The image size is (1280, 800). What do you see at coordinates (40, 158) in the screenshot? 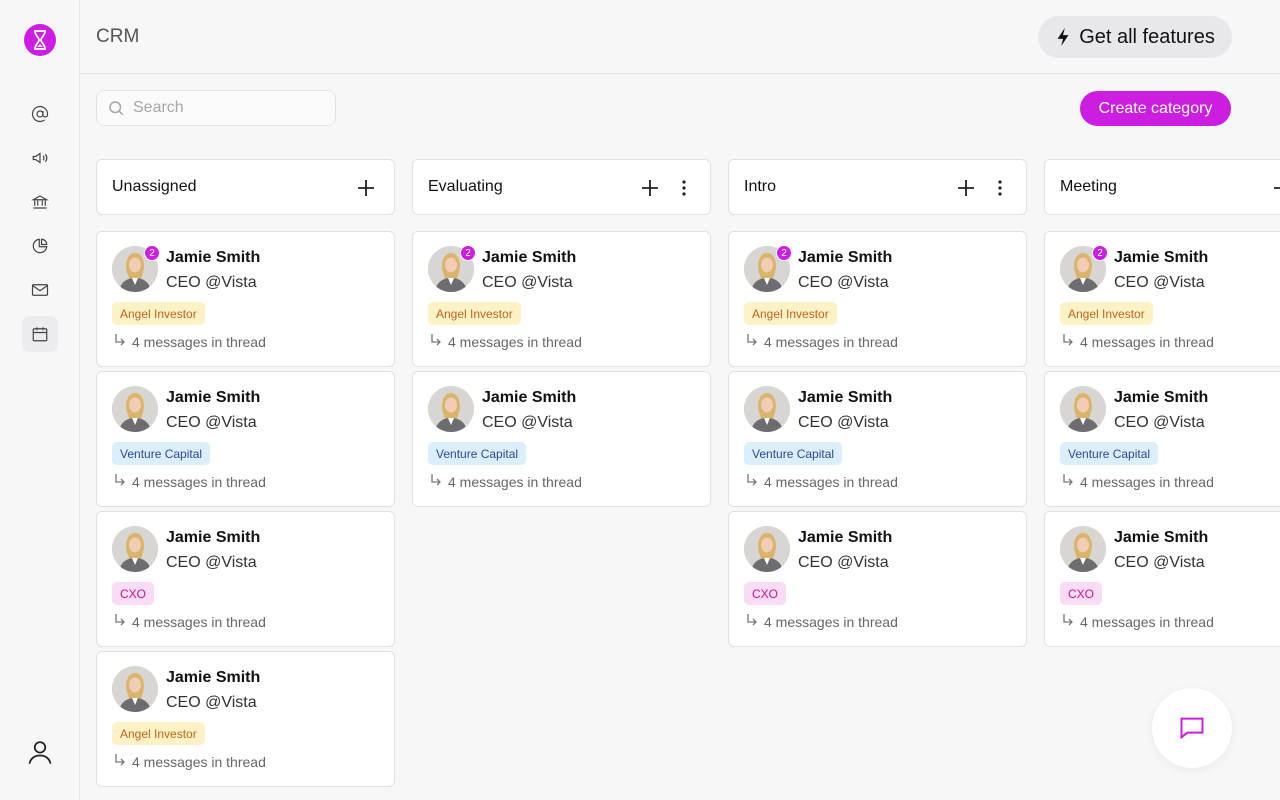
I see `megaphone-icon` at bounding box center [40, 158].